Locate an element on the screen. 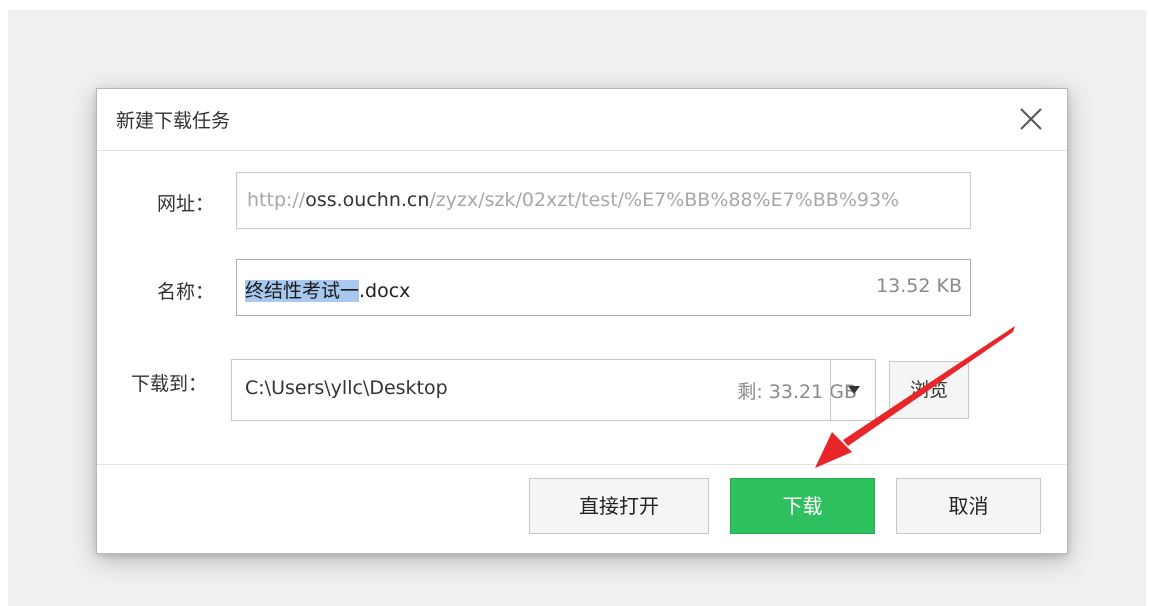  url-prefix: http:// is located at coordinates (276, 200).